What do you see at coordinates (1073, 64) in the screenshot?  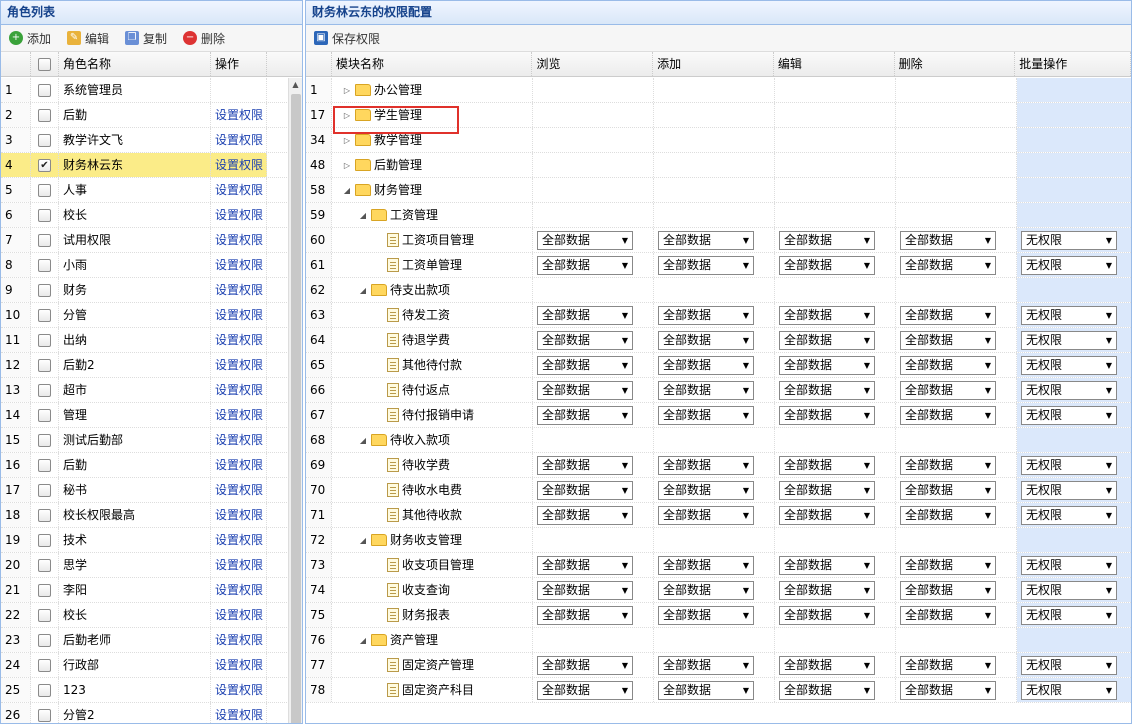 I see `batch-operation-header: 批量操作` at bounding box center [1073, 64].